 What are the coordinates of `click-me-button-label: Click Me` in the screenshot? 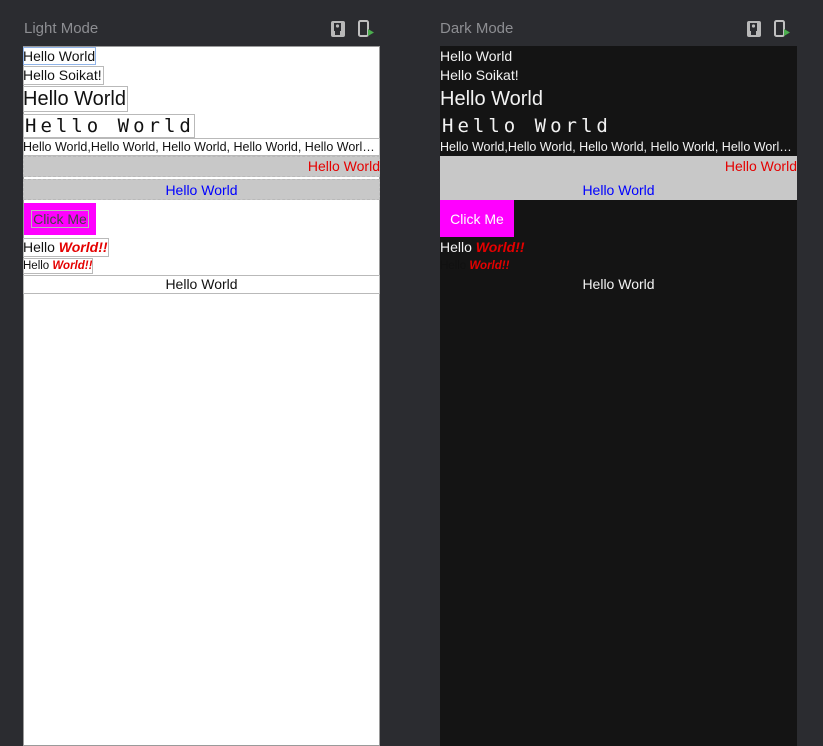 It's located at (60, 219).